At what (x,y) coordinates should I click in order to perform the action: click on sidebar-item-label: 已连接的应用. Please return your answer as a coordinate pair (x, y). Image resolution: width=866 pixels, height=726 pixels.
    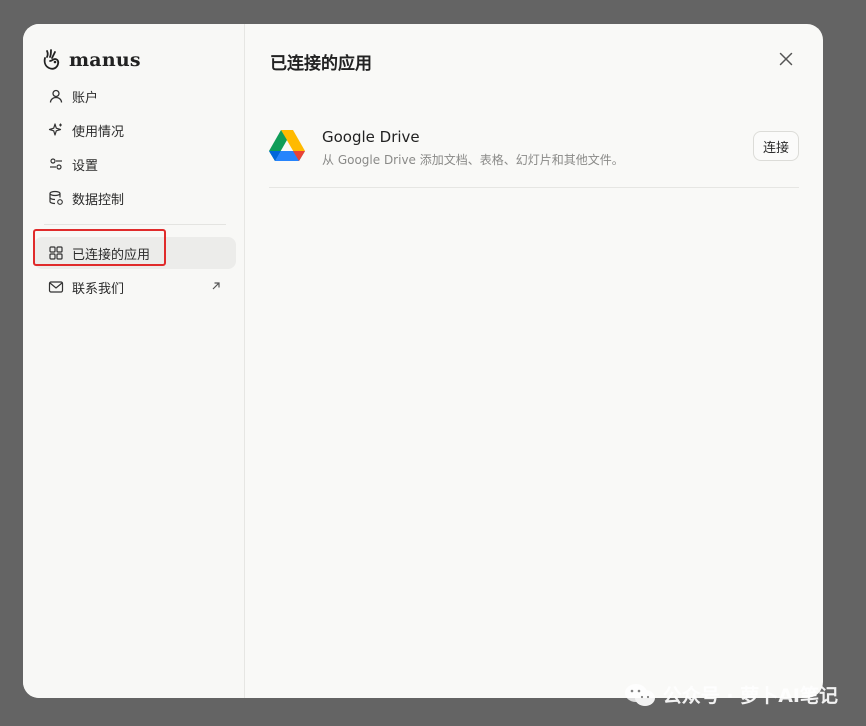
    Looking at the image, I should click on (111, 255).